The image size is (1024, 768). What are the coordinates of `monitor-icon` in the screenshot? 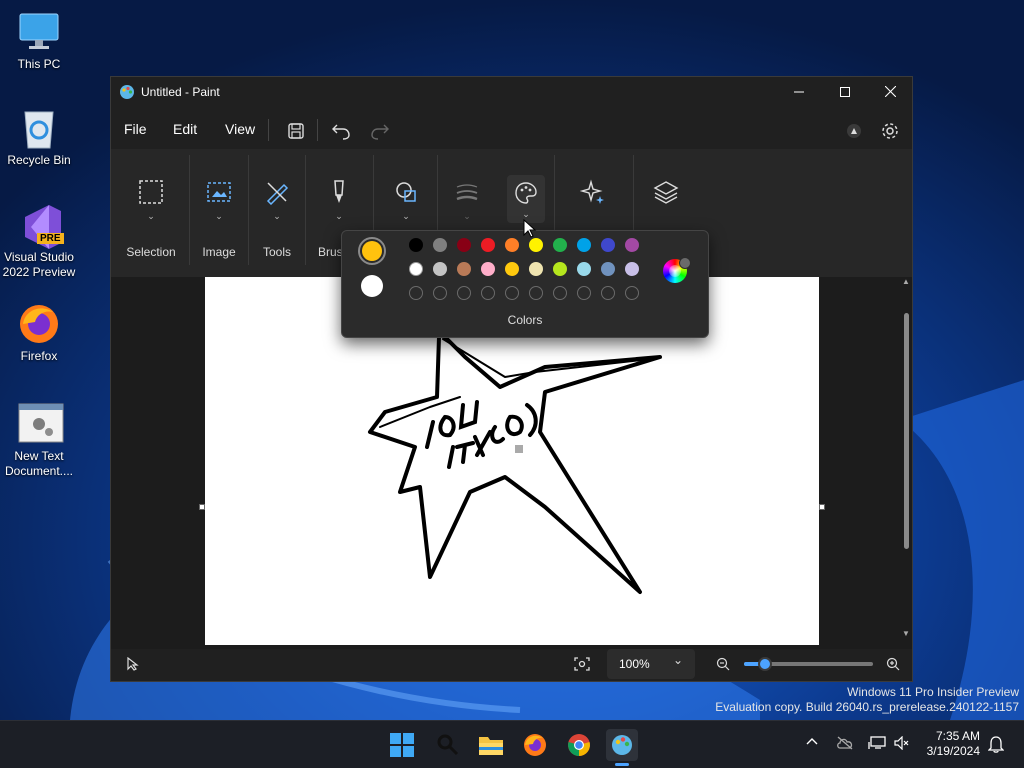 It's located at (39, 32).